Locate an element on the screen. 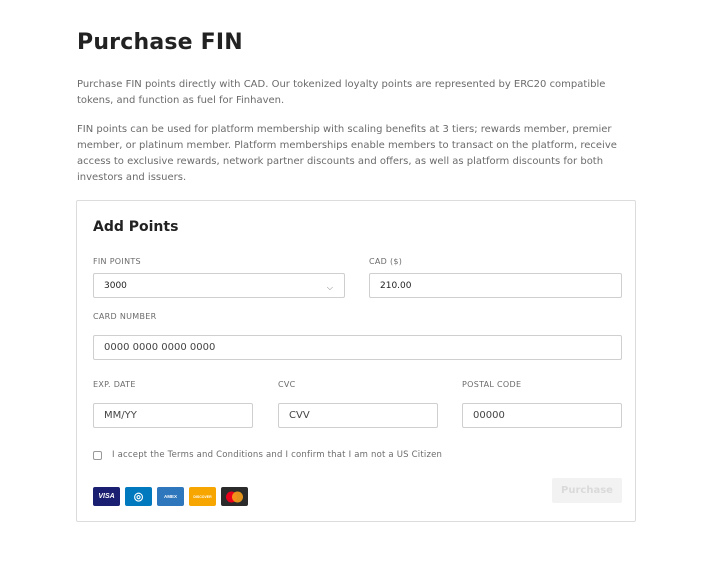 This screenshot has height=573, width=714. purchase-button: Purchase is located at coordinates (587, 490).